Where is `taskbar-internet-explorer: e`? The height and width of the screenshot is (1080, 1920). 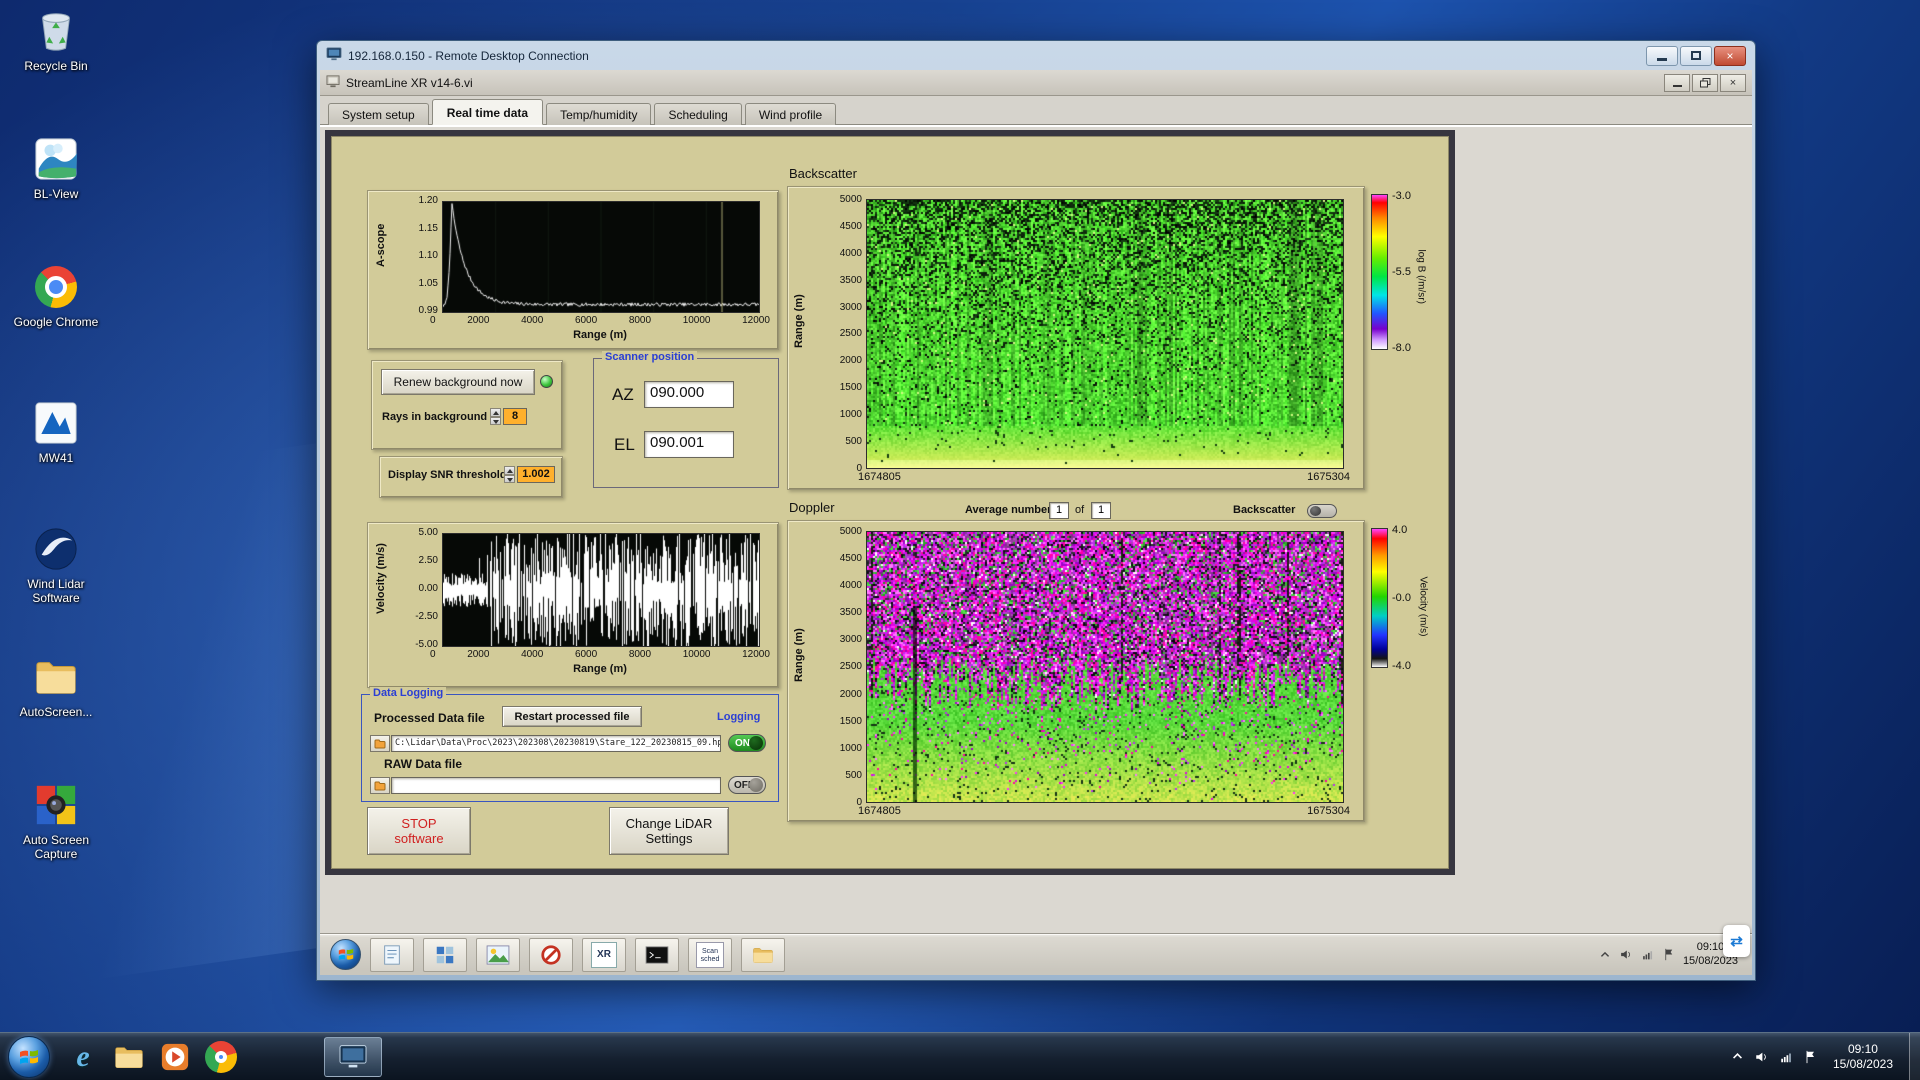
taskbar-internet-explorer: e is located at coordinates (83, 1057).